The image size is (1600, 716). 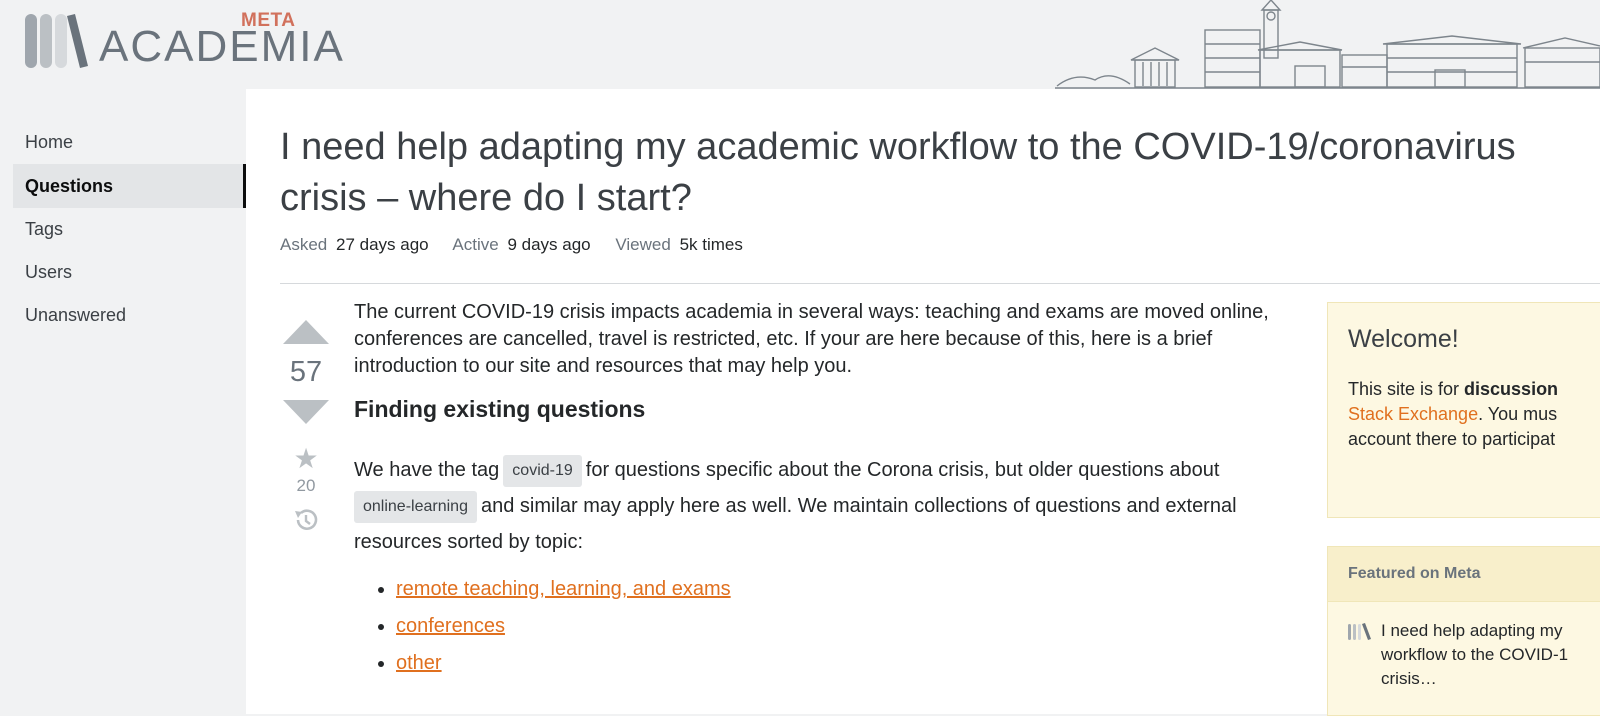 I want to click on vote-column: 57 ★ 20, so click(x=306, y=426).